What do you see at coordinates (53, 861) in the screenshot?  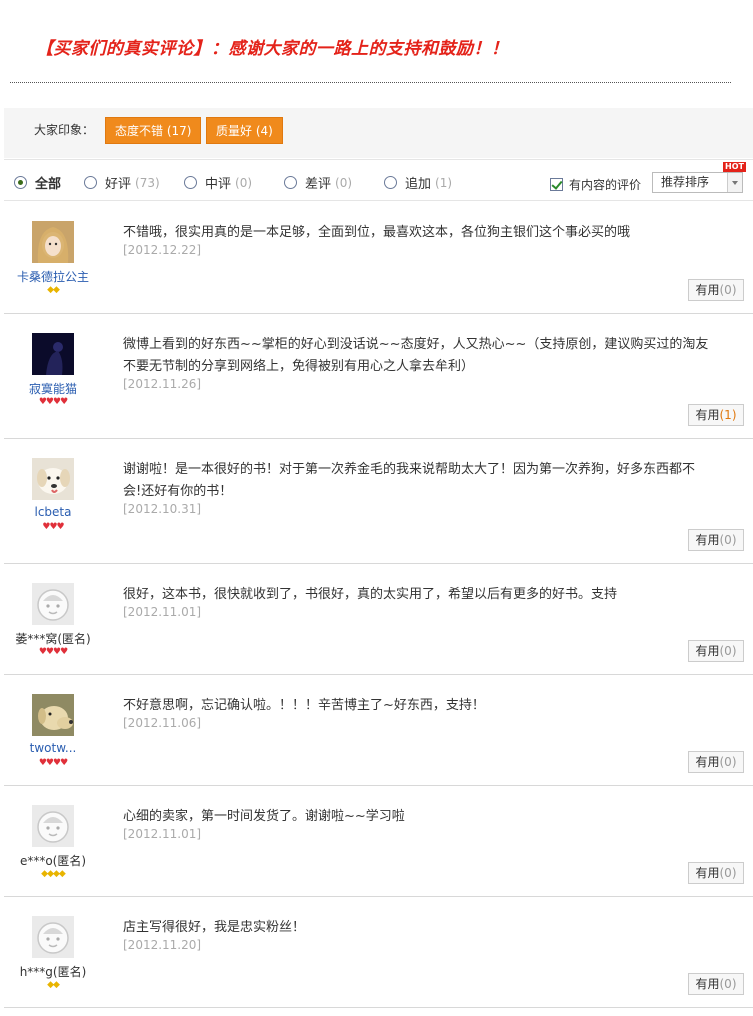 I see `reviewer-name: e***o(匿名)` at bounding box center [53, 861].